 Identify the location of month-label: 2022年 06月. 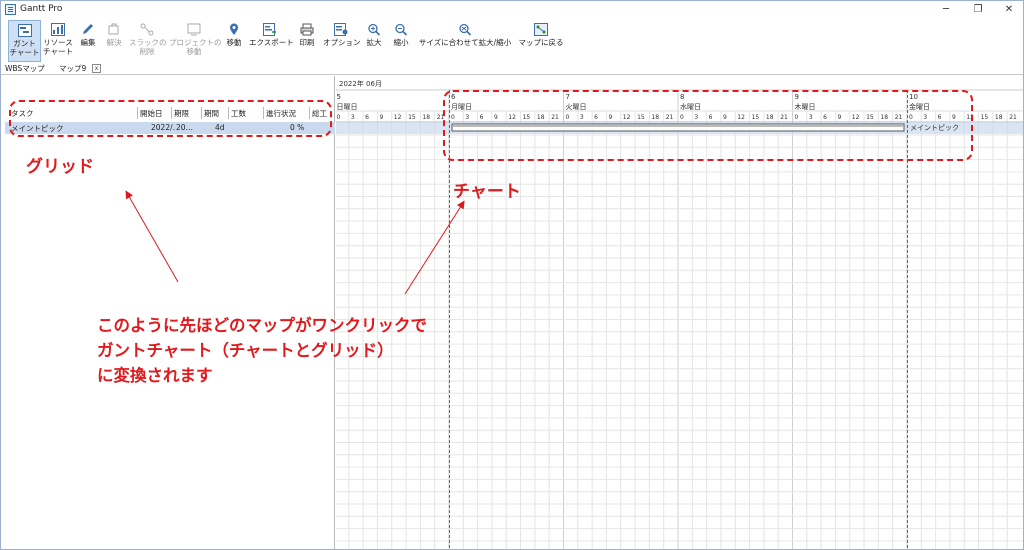
(360, 83).